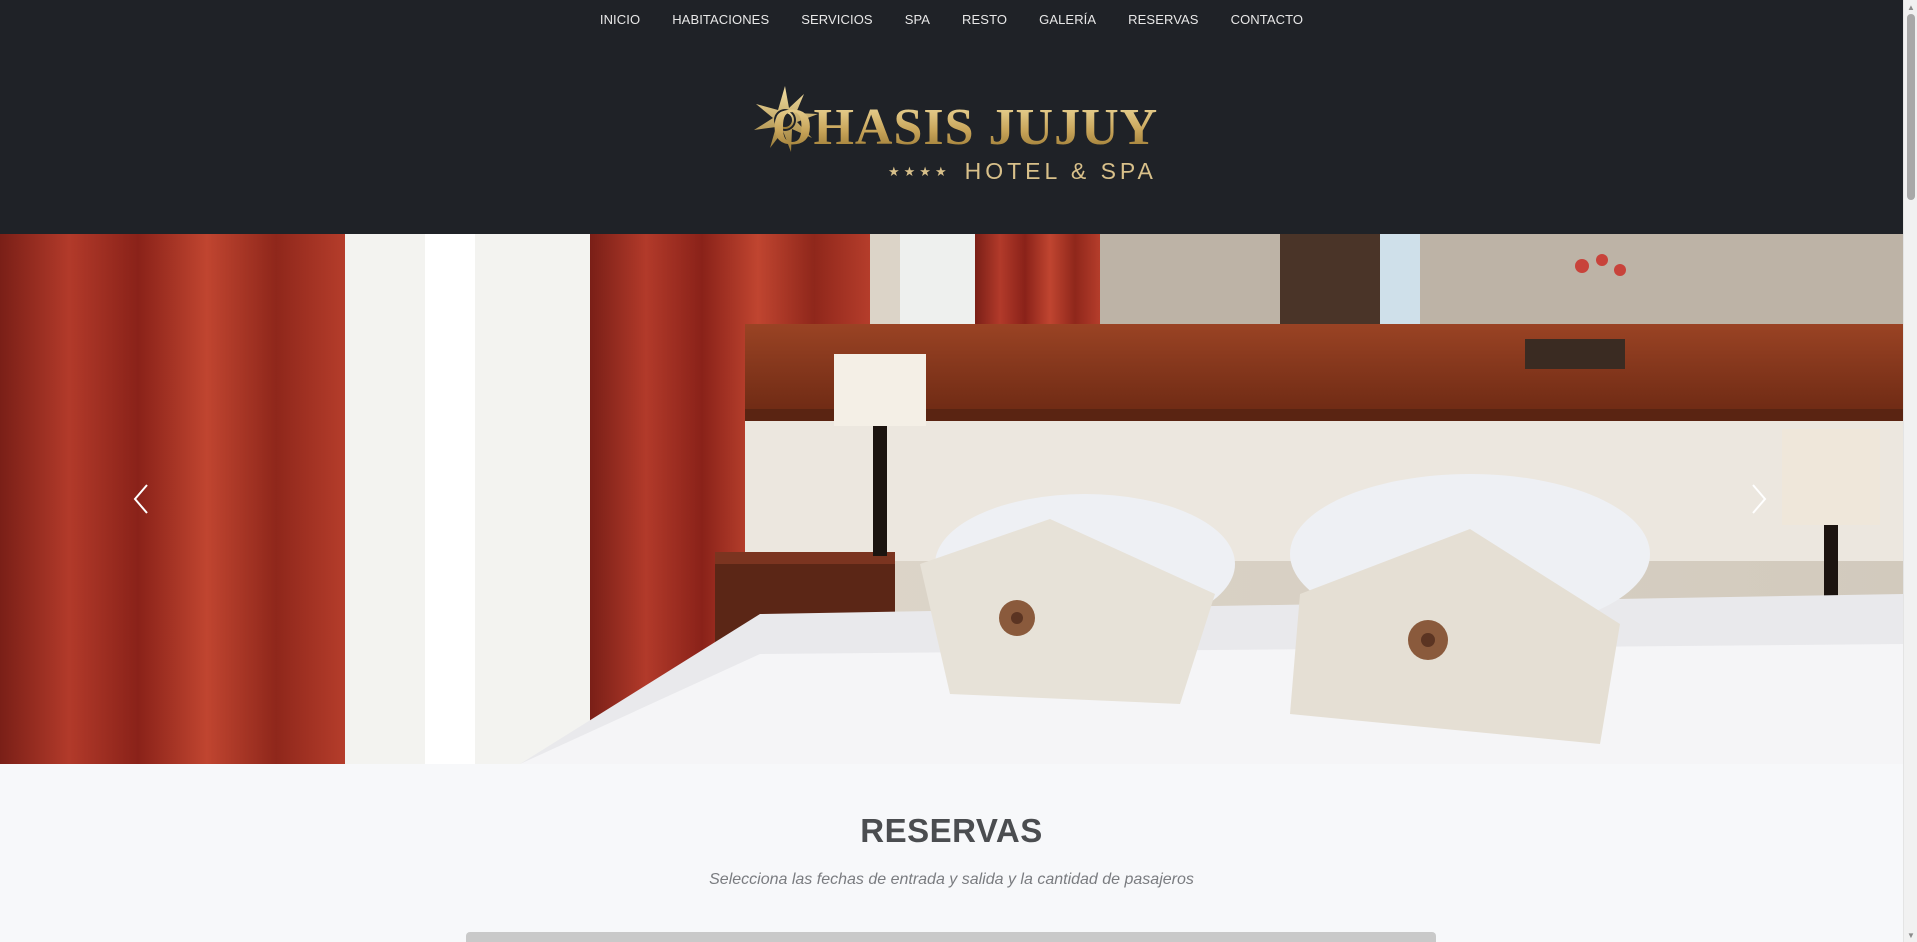 The height and width of the screenshot is (942, 1917). I want to click on hotel-logo: OHASIS JUJUY ★★★★ HOTEL & SPA, so click(954, 137).